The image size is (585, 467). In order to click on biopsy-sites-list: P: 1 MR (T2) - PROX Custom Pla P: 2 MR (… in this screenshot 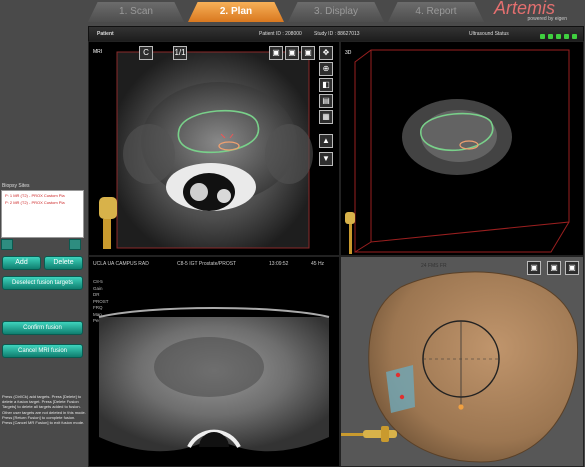, I will do `click(42, 214)`.